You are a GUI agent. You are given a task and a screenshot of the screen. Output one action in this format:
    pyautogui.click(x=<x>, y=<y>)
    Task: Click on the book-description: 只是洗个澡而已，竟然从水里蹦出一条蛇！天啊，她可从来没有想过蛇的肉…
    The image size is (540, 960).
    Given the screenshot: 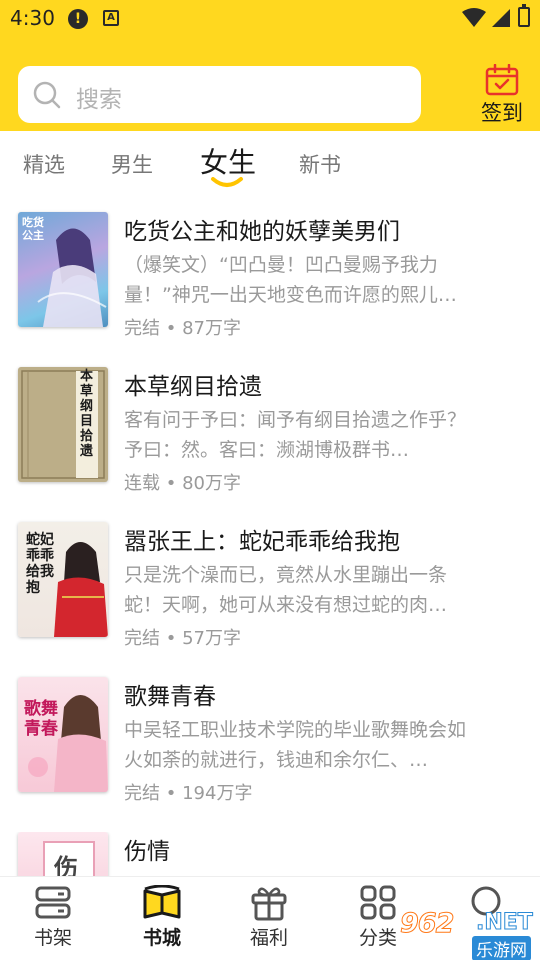 What is the action you would take?
    pyautogui.click(x=286, y=590)
    